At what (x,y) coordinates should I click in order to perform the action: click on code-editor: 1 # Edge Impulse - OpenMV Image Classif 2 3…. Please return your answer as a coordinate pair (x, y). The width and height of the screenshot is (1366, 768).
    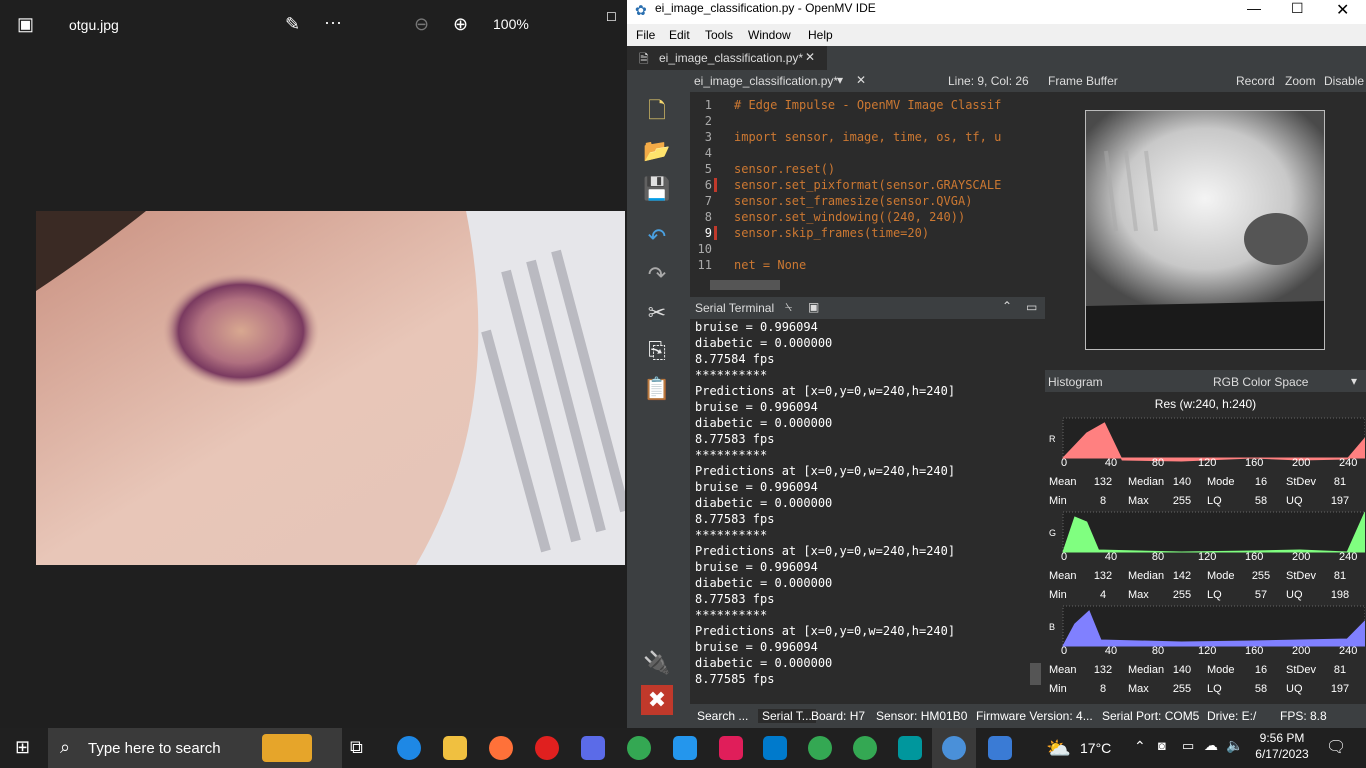
    Looking at the image, I should click on (867, 184).